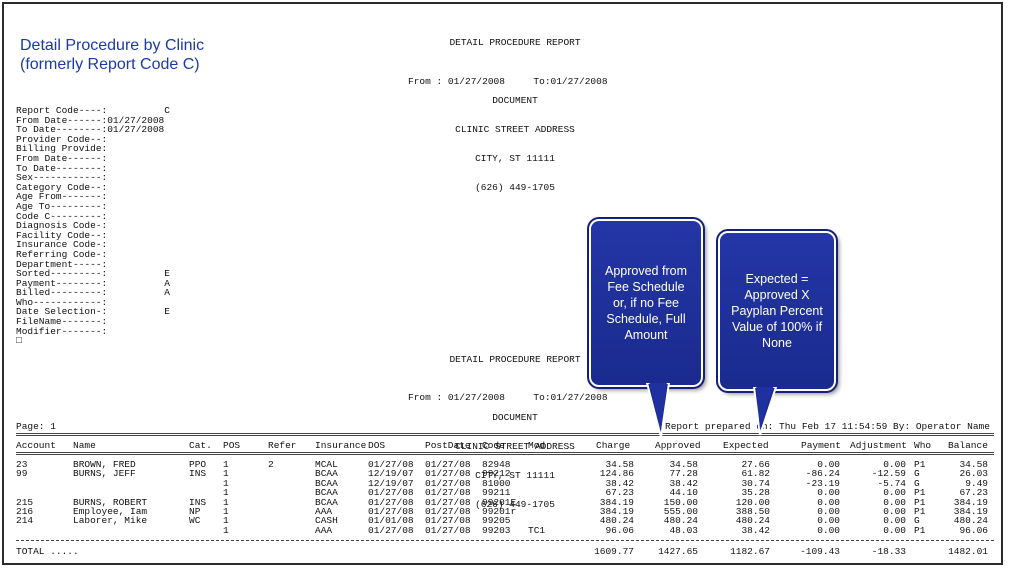  What do you see at coordinates (25, 521) in the screenshot?
I see `cell-account: 214` at bounding box center [25, 521].